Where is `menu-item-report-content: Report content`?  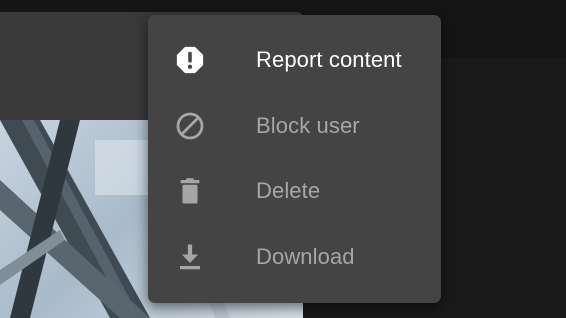 menu-item-report-content: Report content is located at coordinates (294, 60).